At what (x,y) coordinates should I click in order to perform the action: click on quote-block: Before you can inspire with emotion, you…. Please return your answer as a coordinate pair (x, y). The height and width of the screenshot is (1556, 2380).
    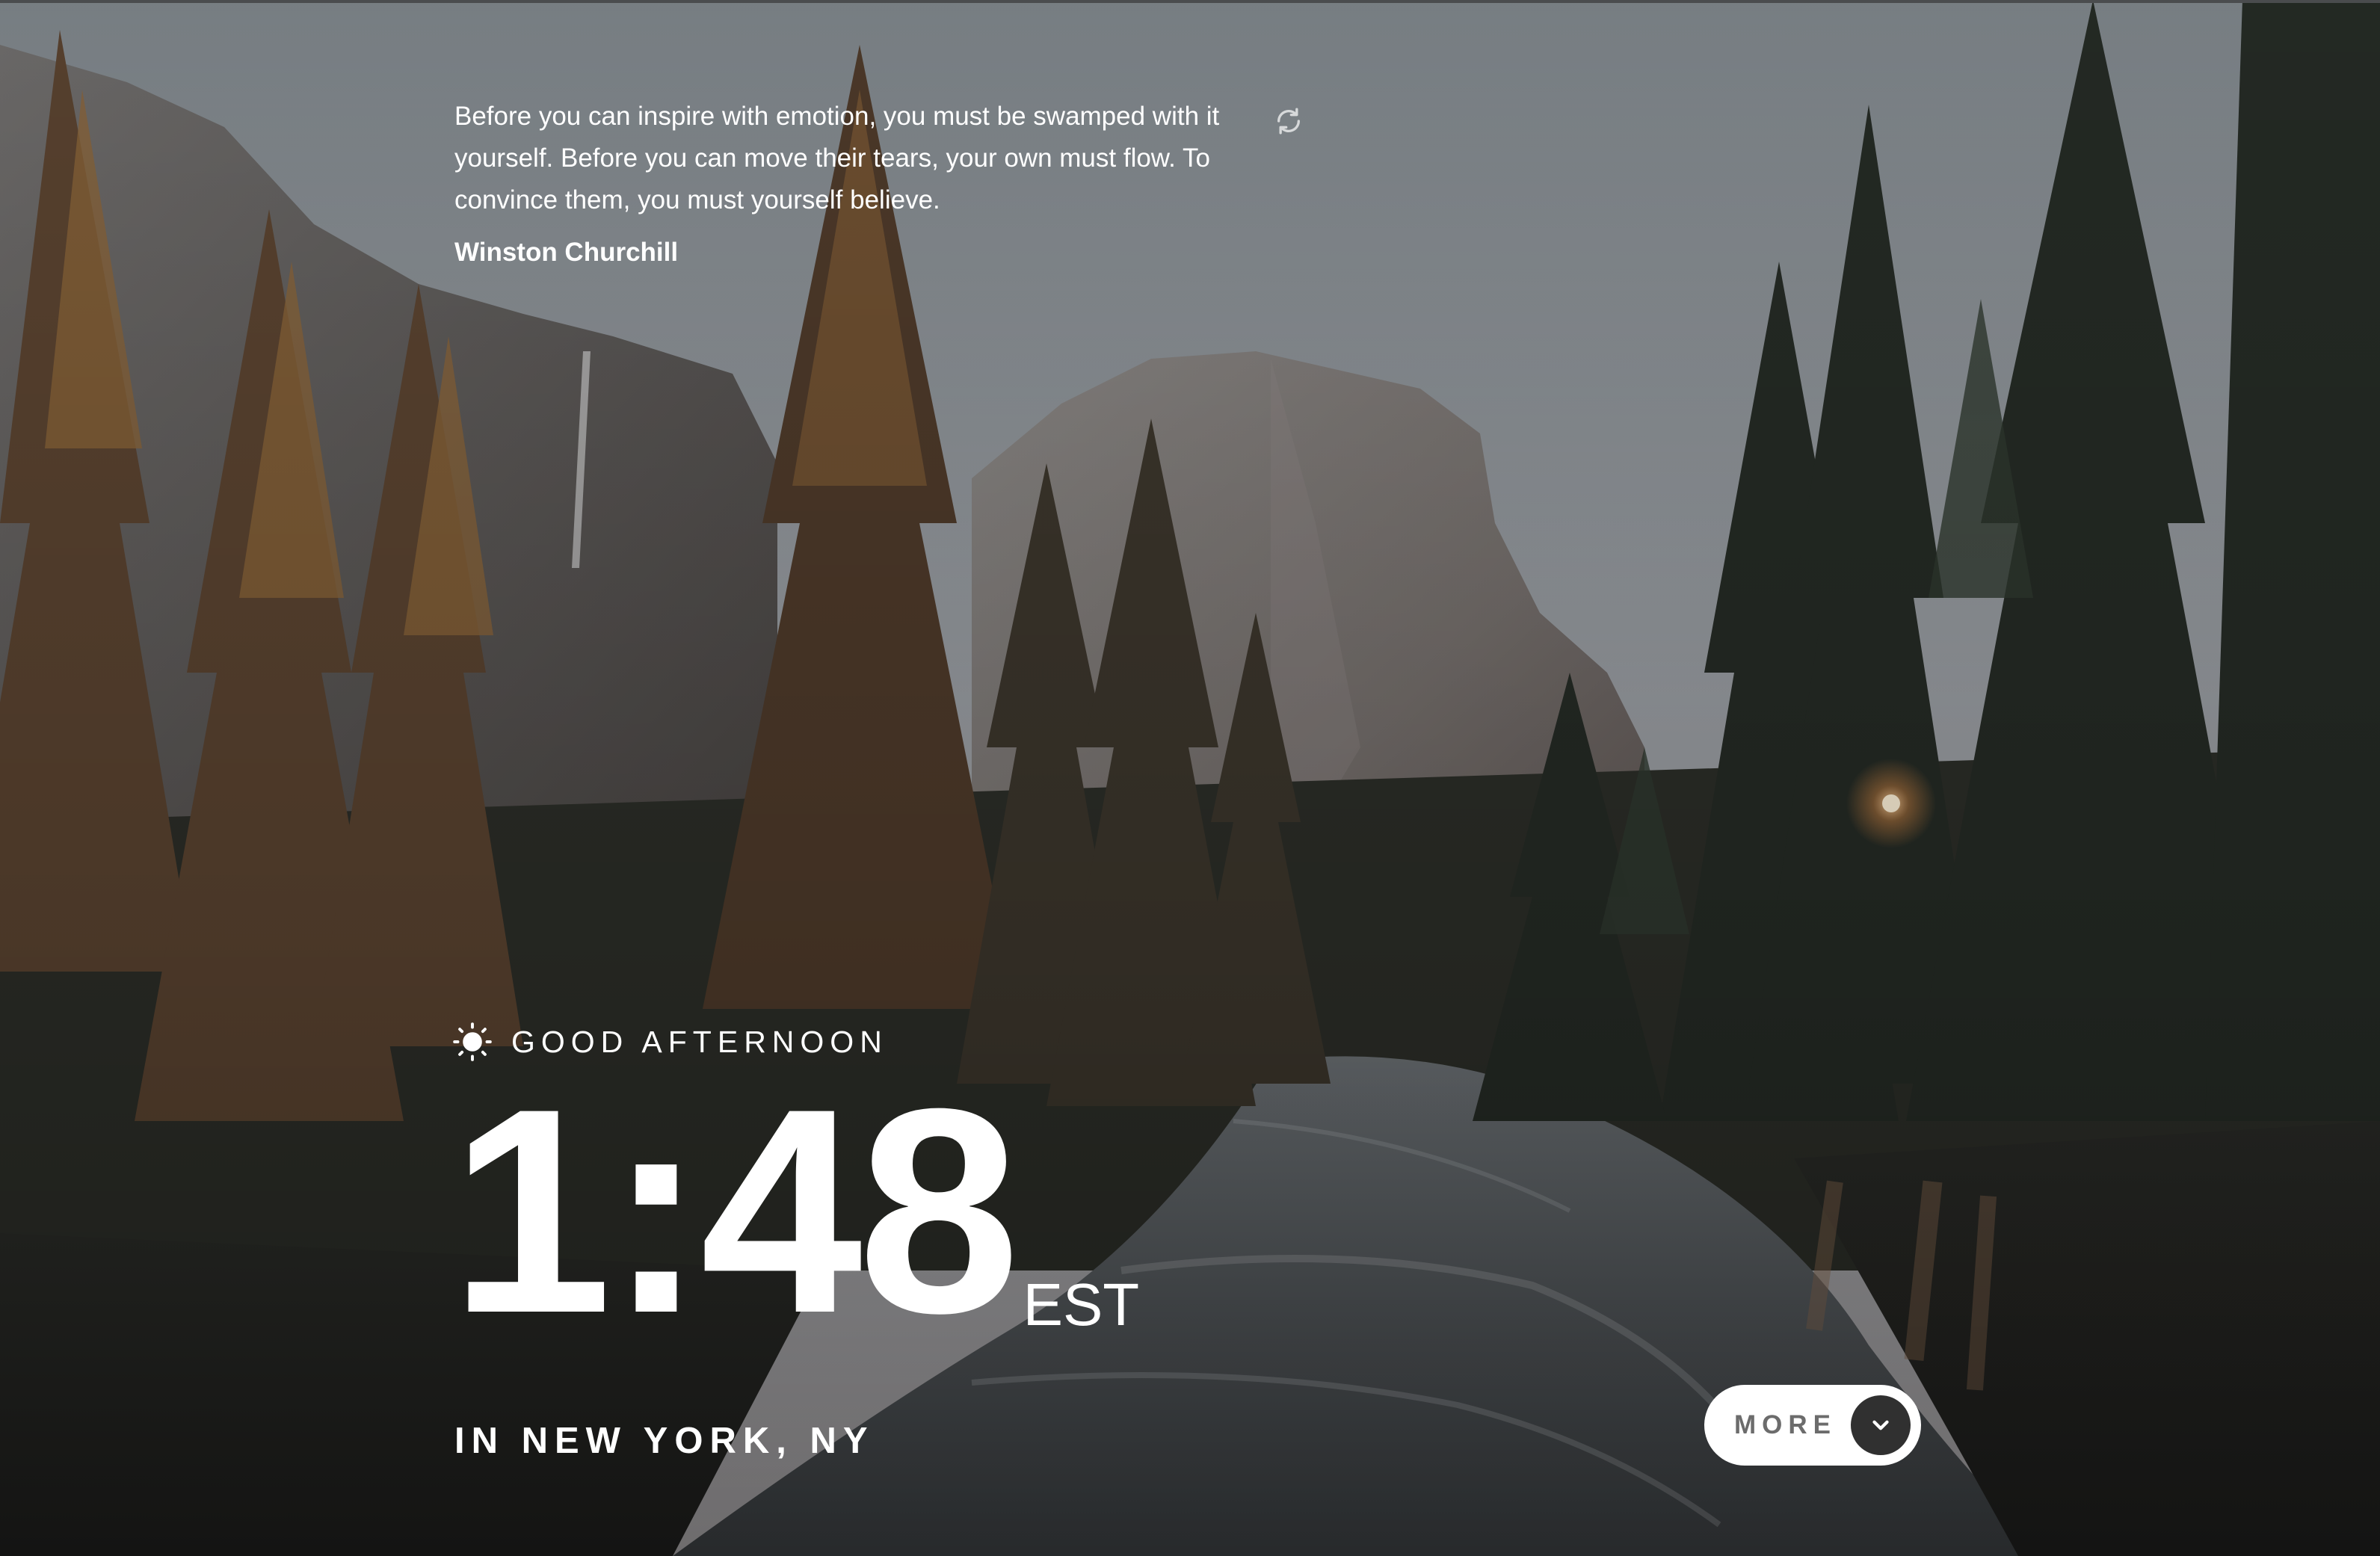
    Looking at the image, I should click on (877, 182).